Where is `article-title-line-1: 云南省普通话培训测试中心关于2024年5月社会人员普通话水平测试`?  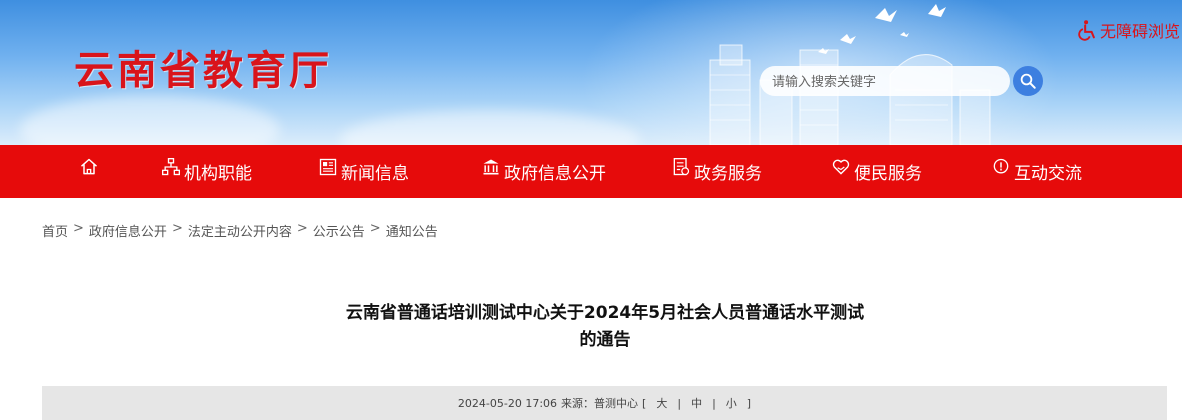 article-title-line-1: 云南省普通话培训测试中心关于2024年5月社会人员普通话水平测试 is located at coordinates (605, 313).